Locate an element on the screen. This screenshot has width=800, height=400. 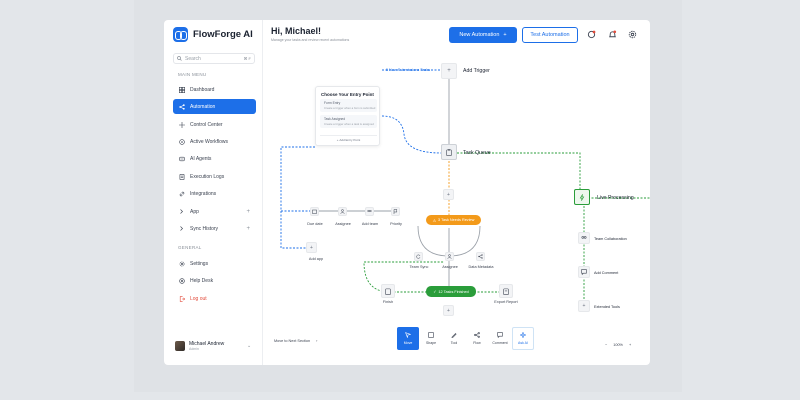
search-input is located at coordinates (210, 58).